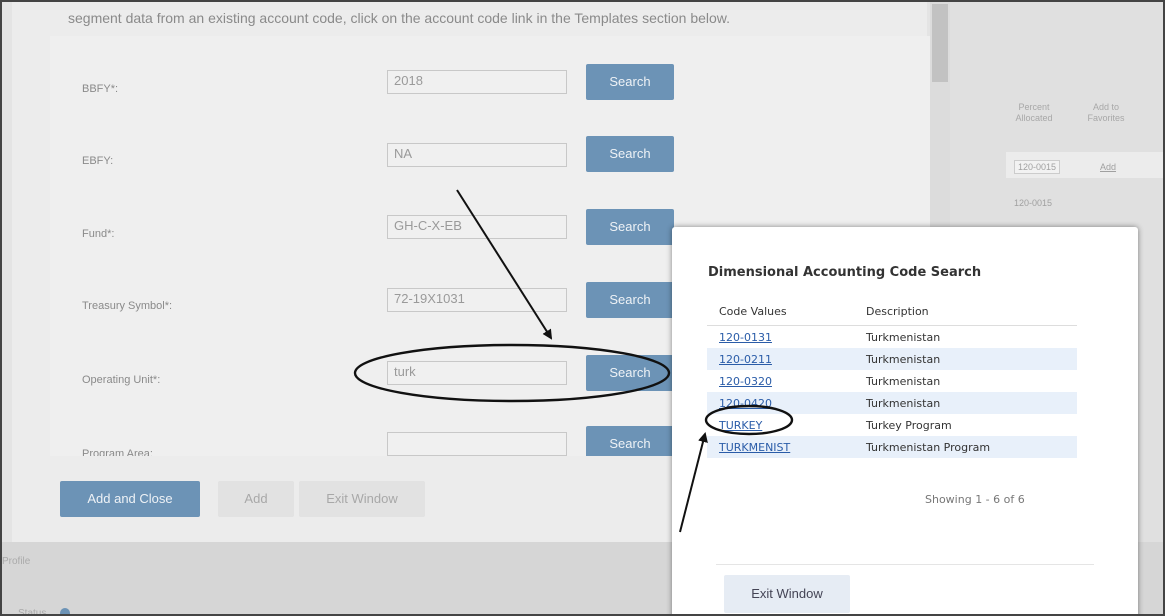  What do you see at coordinates (780, 381) in the screenshot?
I see `code-cell: 120-0320` at bounding box center [780, 381].